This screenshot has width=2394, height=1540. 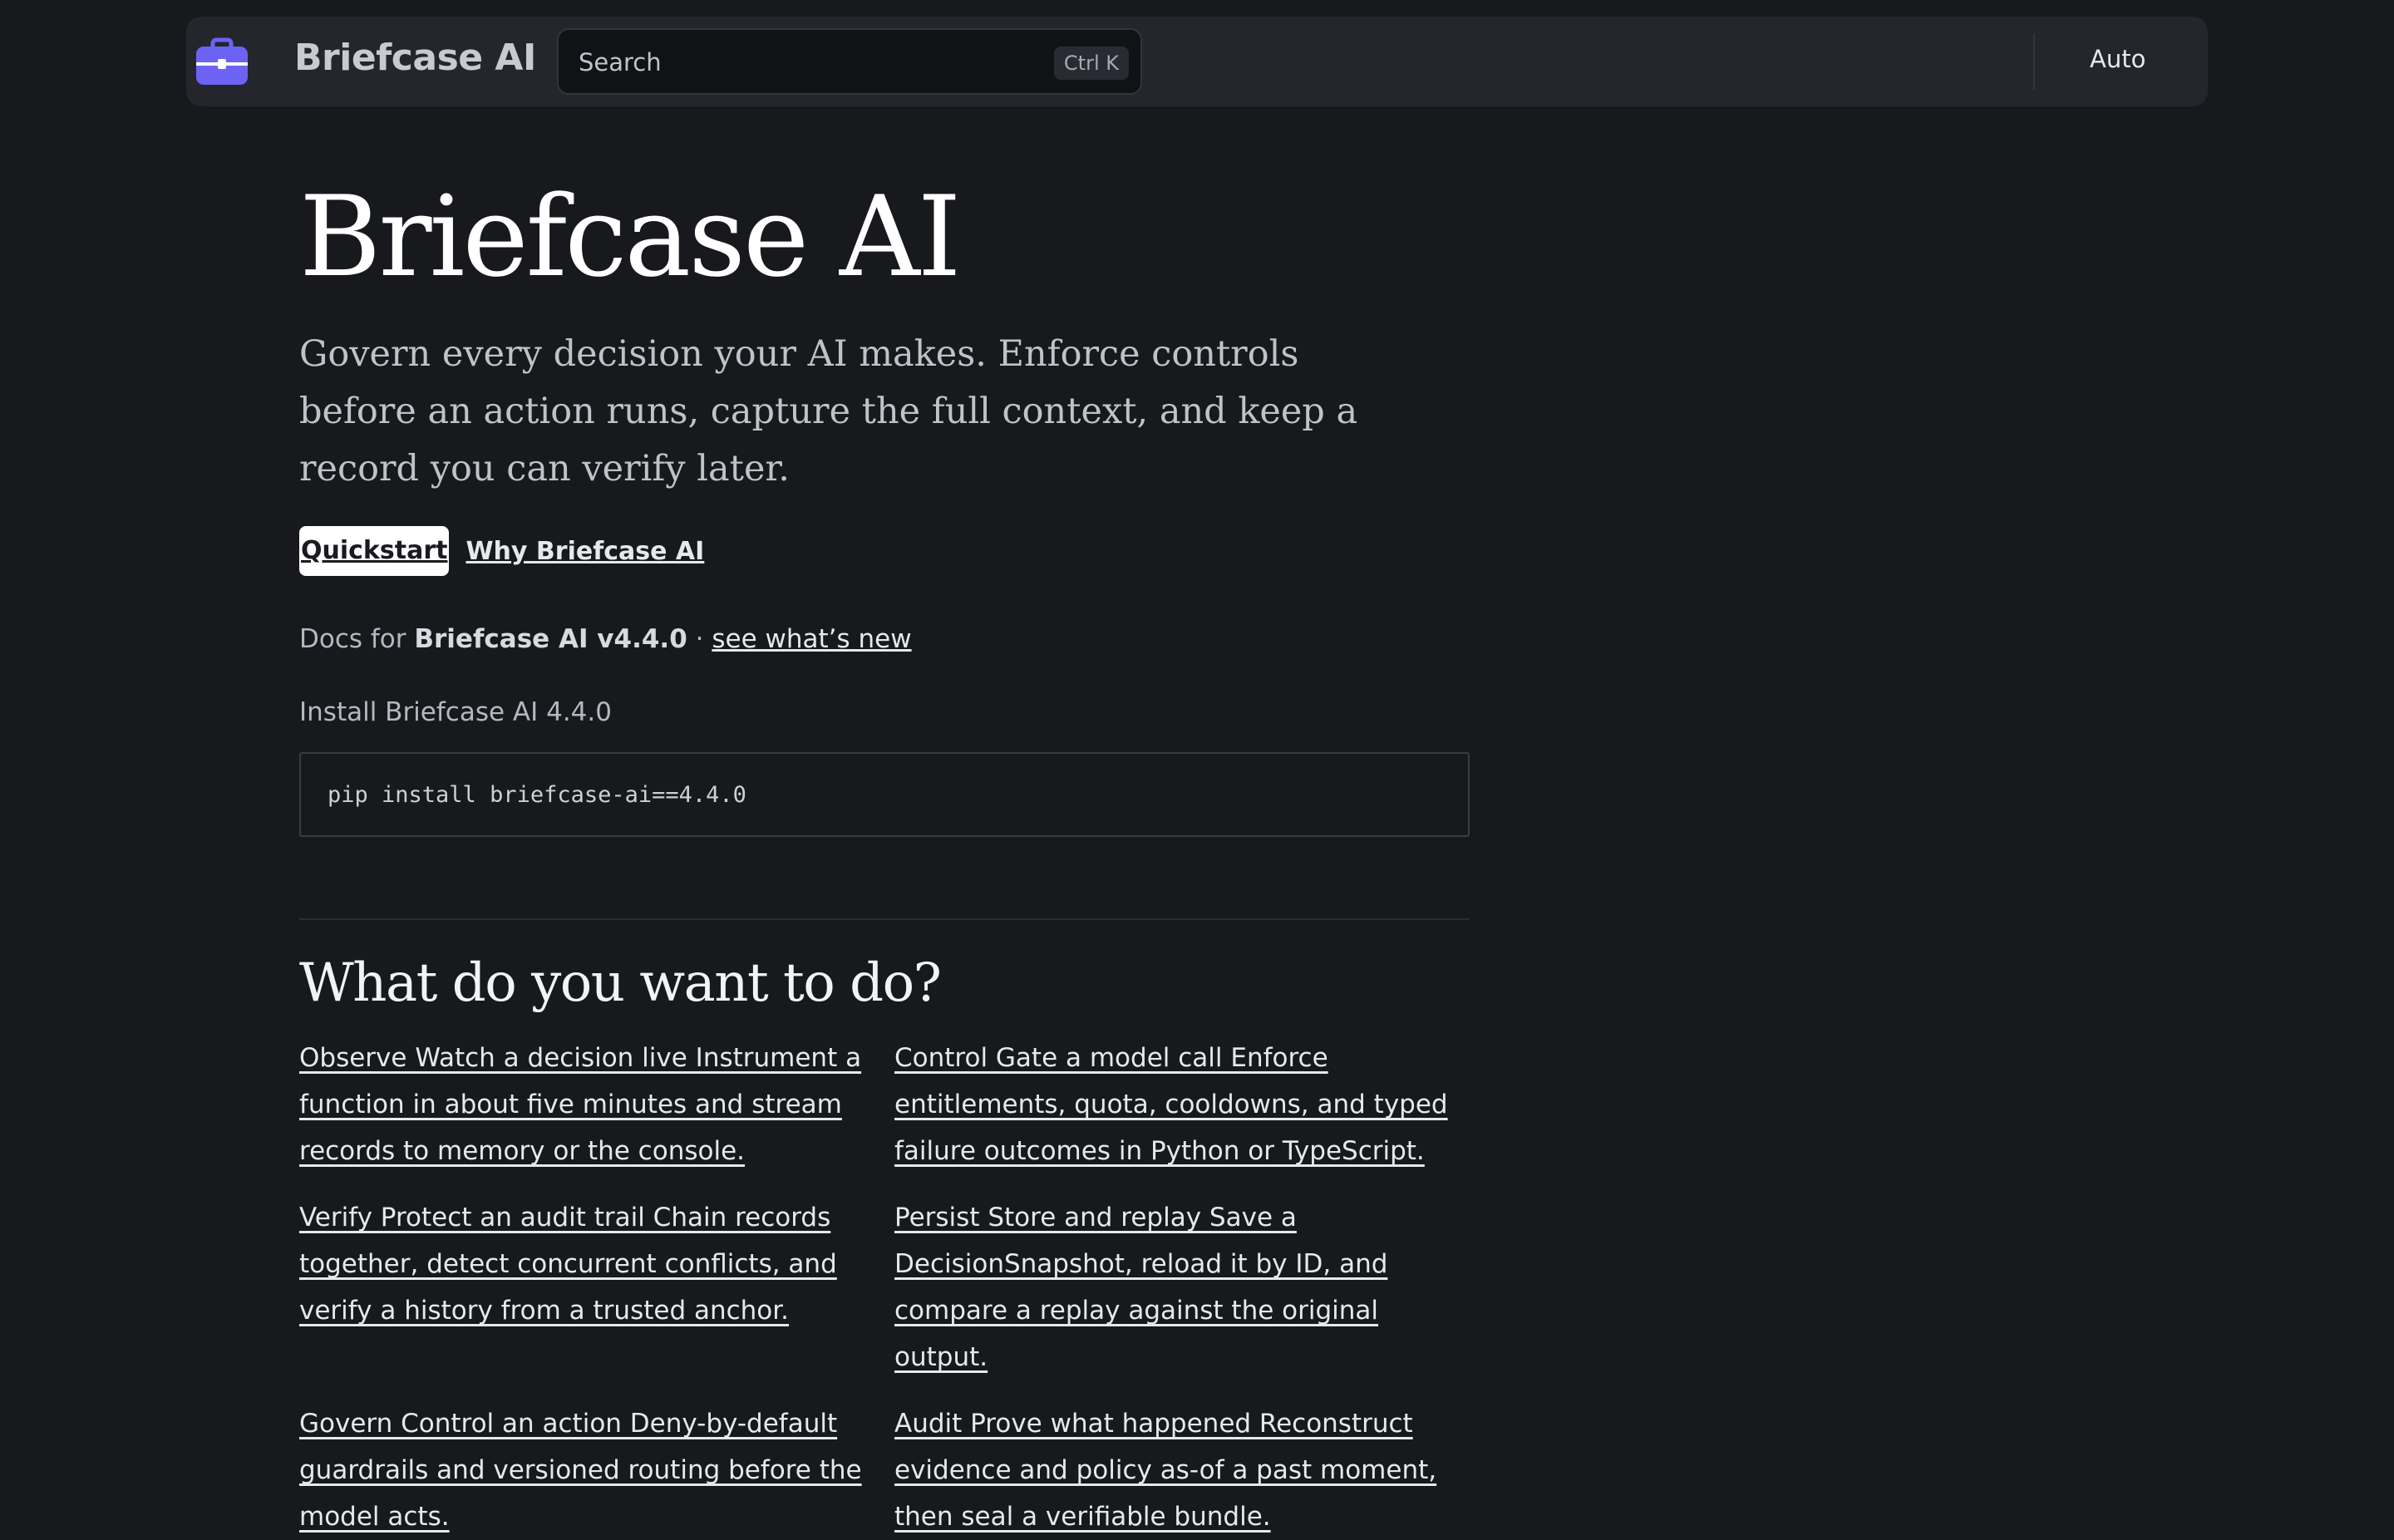 I want to click on quickstart-button: Quickstart, so click(x=374, y=551).